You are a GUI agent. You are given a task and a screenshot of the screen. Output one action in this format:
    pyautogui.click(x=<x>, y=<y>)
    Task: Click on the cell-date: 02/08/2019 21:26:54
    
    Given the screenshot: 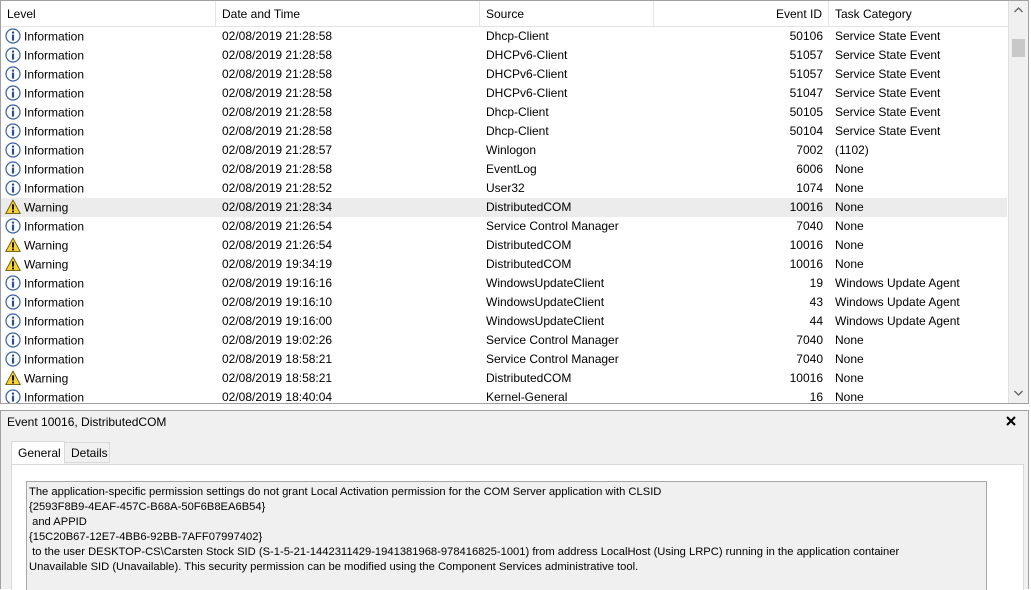 What is the action you would take?
    pyautogui.click(x=277, y=226)
    